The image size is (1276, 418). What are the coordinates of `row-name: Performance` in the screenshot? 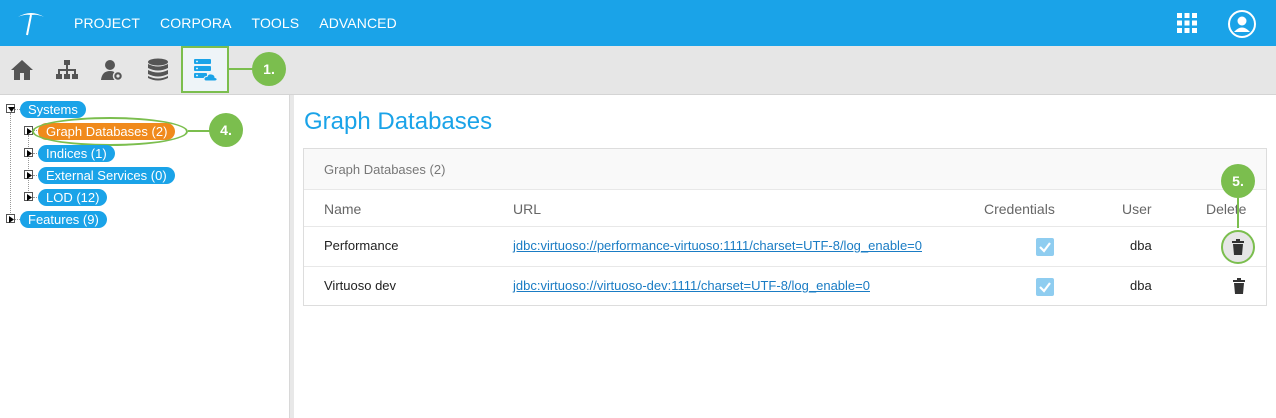 It's located at (361, 245).